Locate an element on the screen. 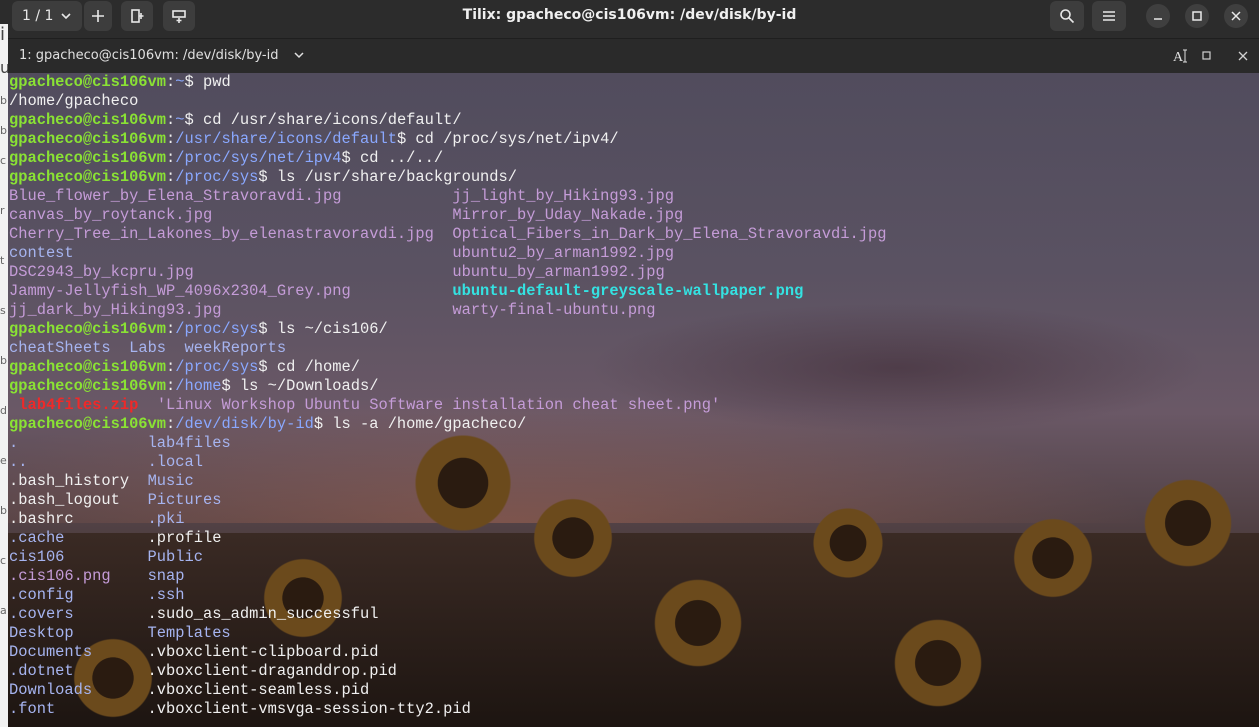  terminal-line: .bashrc .pki is located at coordinates (447, 519).